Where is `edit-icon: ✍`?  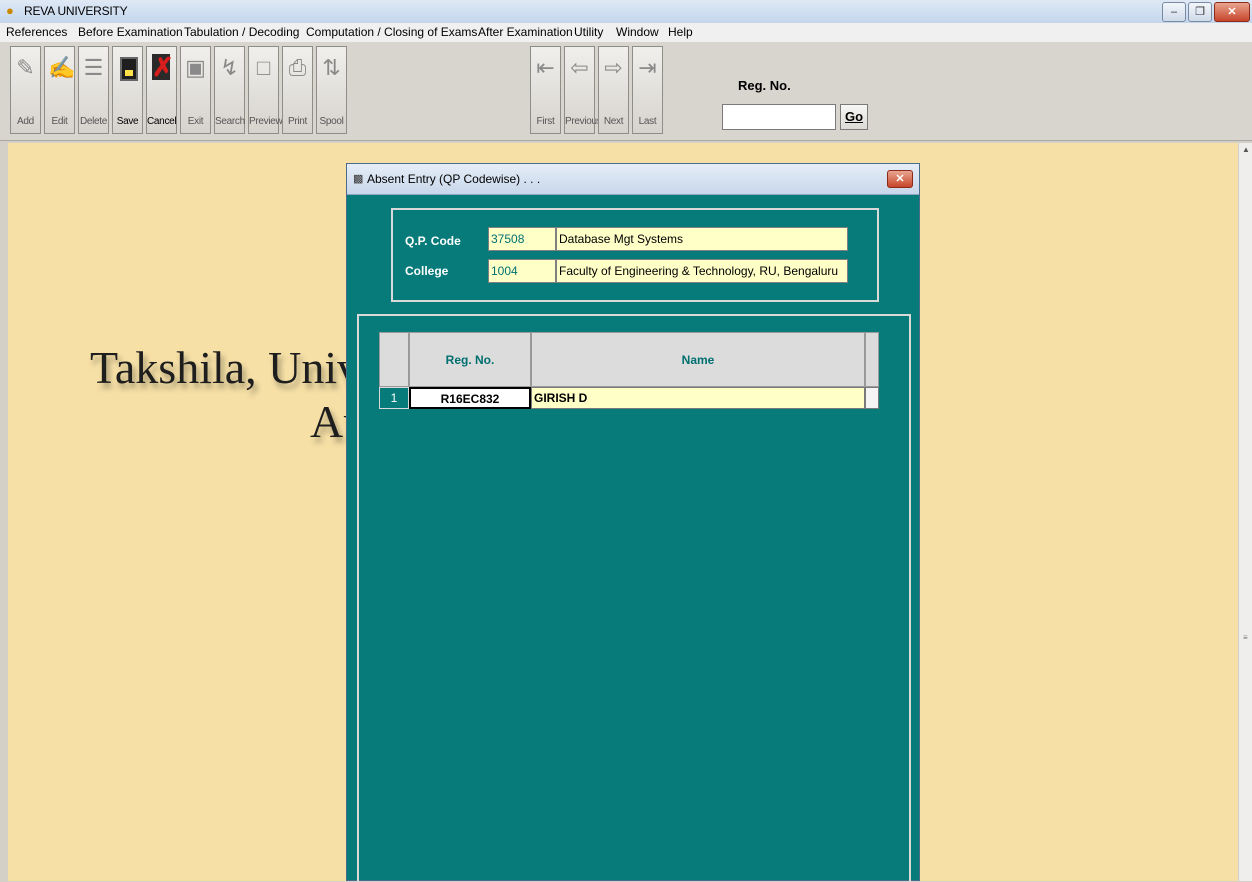
edit-icon: ✍ is located at coordinates (62, 67).